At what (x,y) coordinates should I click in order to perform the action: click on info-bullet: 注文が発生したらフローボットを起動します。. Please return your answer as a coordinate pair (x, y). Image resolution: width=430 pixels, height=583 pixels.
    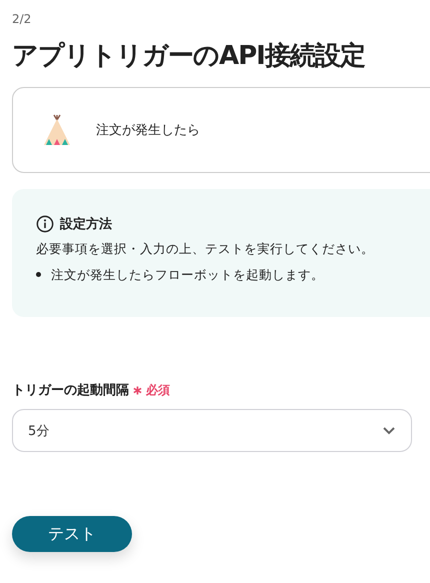
    Looking at the image, I should click on (187, 275).